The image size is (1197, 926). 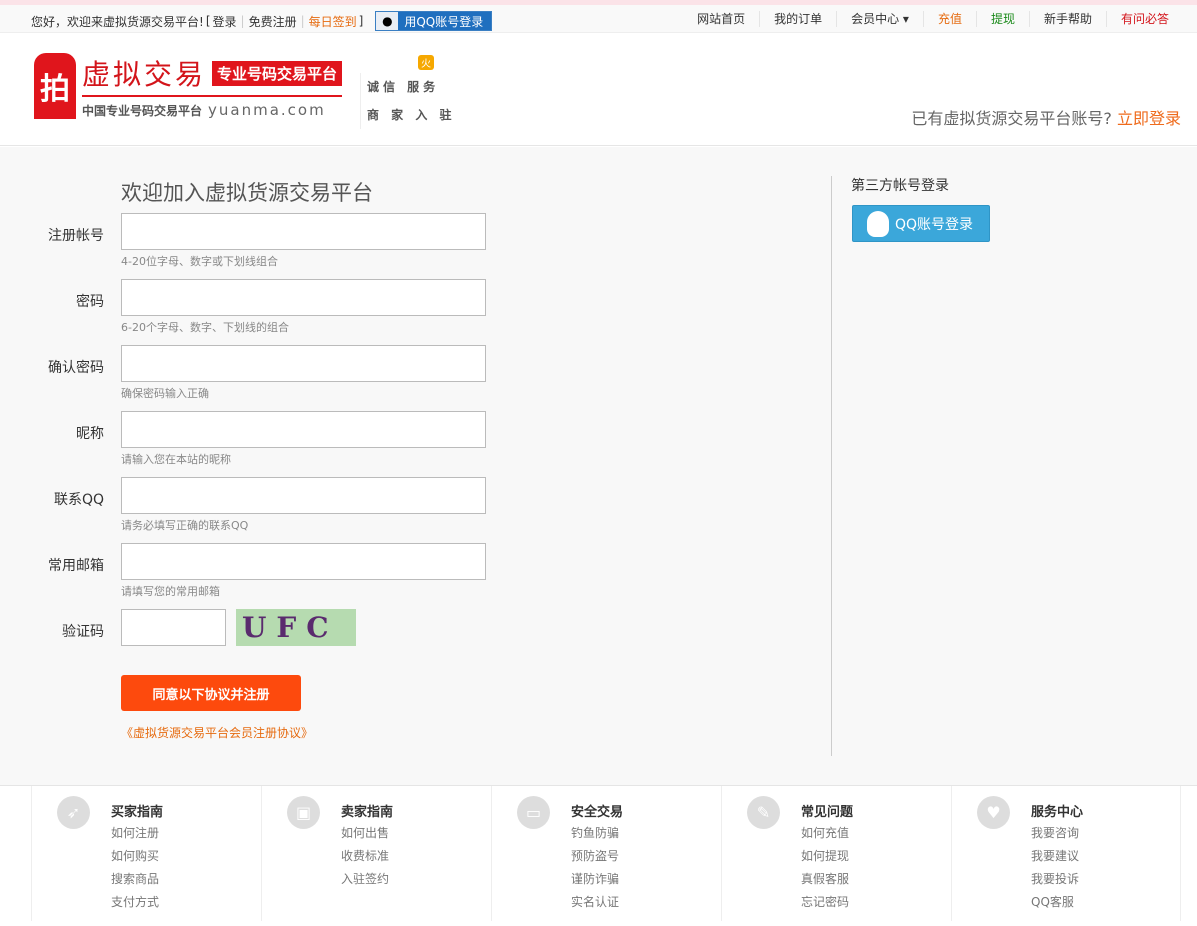 I want to click on footer-link: 入驻签约, so click(x=365, y=878).